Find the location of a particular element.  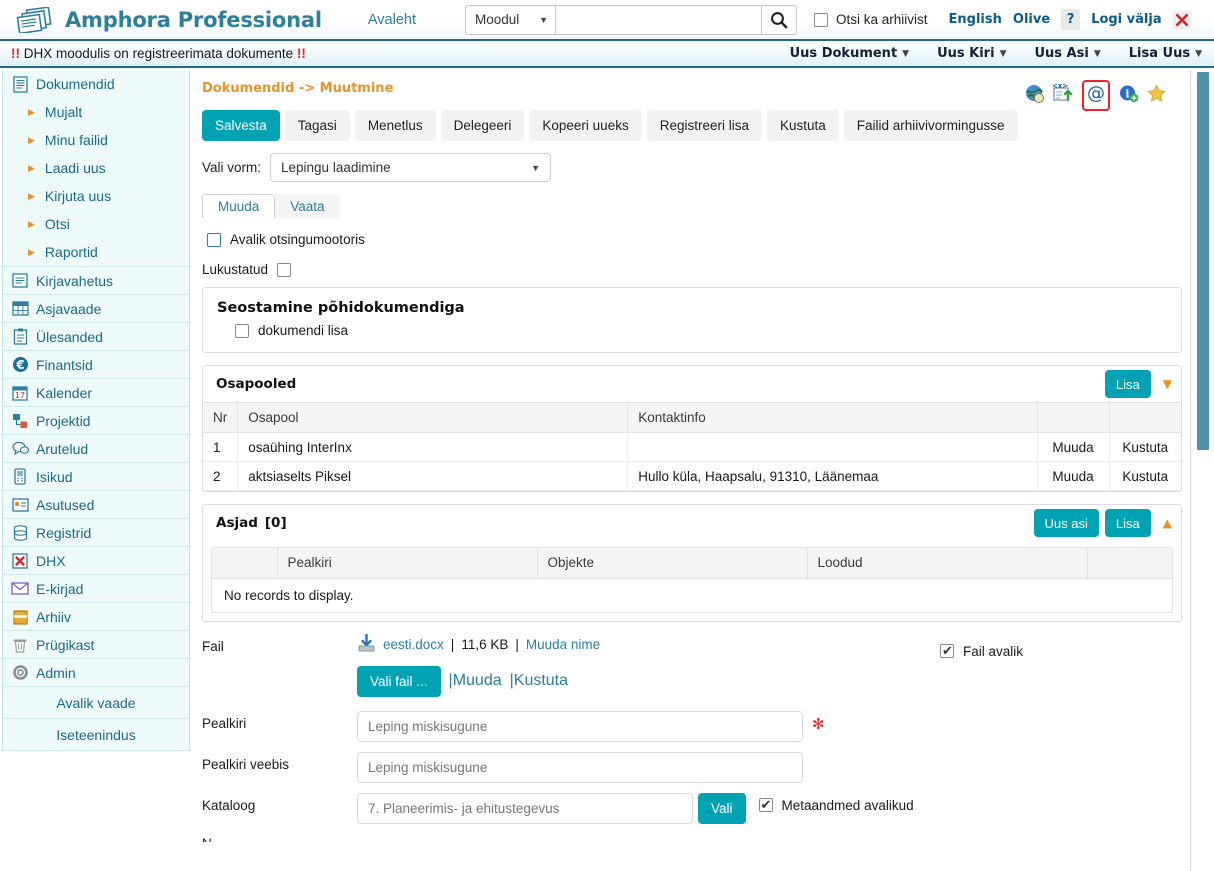

sidebar-item-arutelud: Arutelud is located at coordinates (96, 449).